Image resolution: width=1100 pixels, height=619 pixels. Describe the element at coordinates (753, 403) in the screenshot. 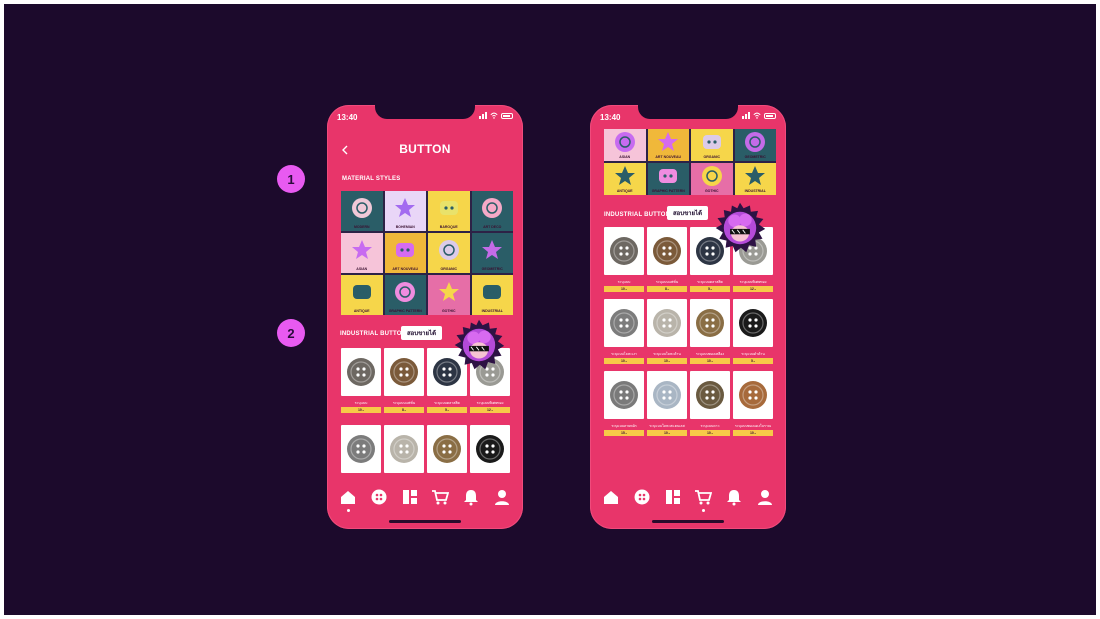

I see `button-product-card: ระบุแบบทองแดงโบราณ 10.-` at that location.